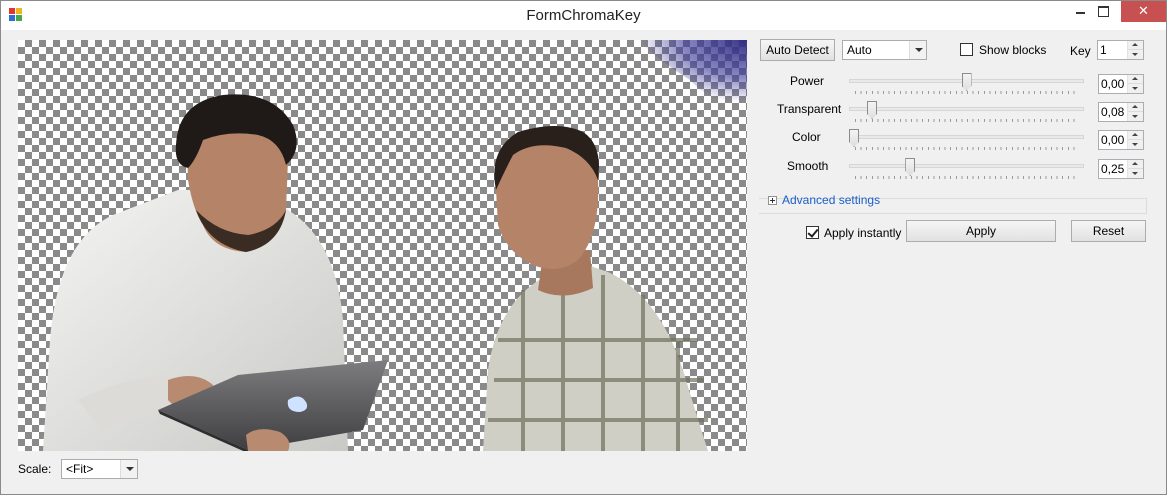 Image resolution: width=1167 pixels, height=495 pixels. What do you see at coordinates (1113, 140) in the screenshot?
I see `color-value: 0,00` at bounding box center [1113, 140].